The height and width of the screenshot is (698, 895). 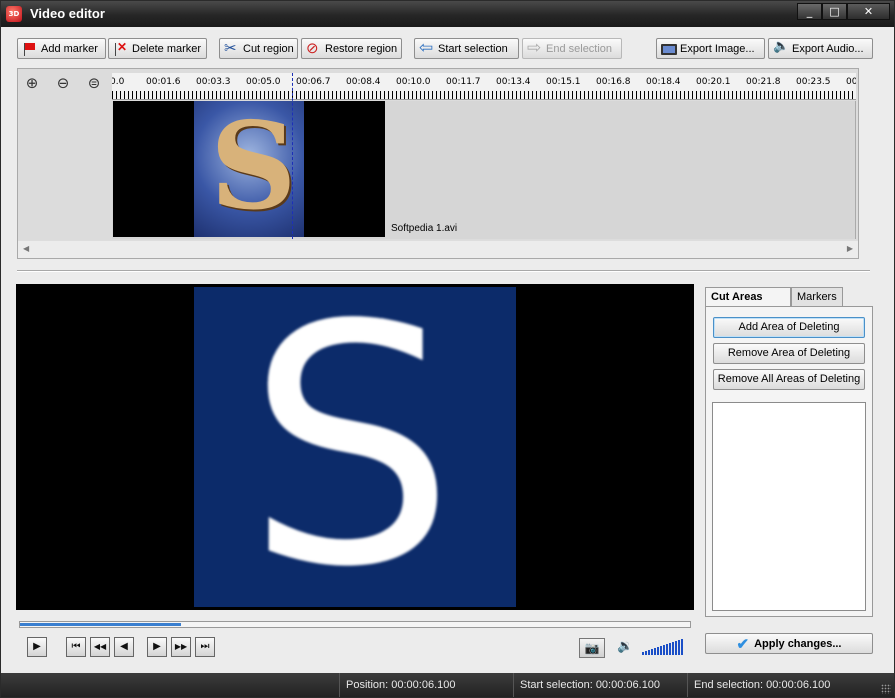 I want to click on cut-region-button: Cut region, so click(x=258, y=48).